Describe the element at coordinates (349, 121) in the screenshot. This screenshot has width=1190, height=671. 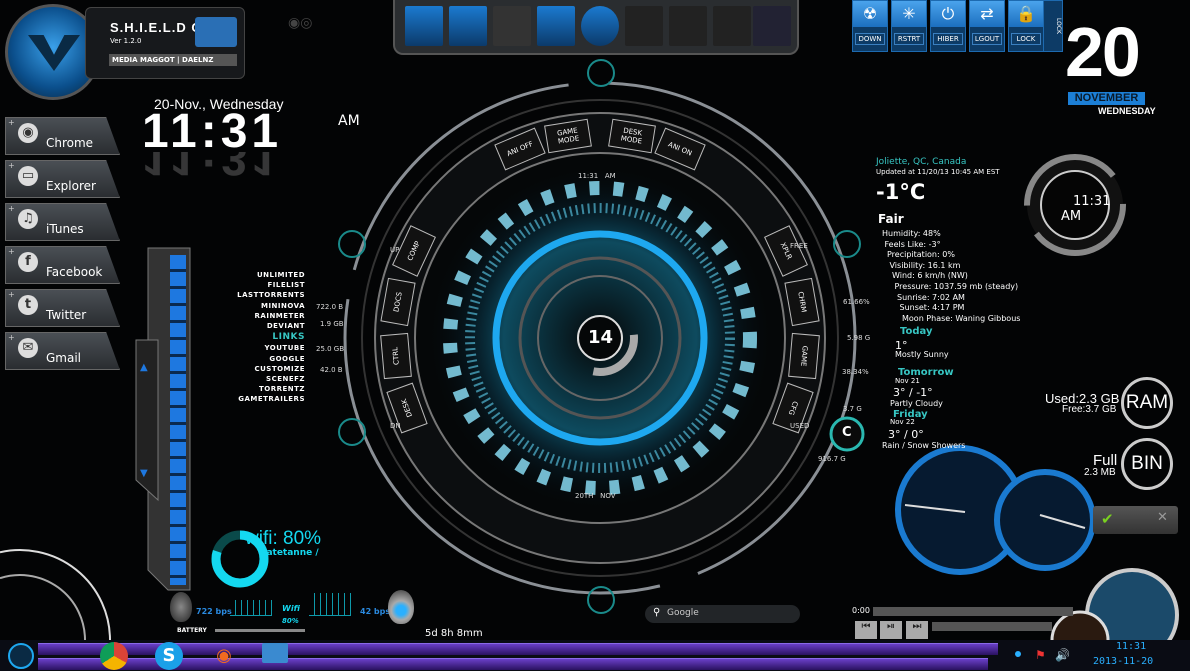
I see `clock-ampm: AM` at that location.